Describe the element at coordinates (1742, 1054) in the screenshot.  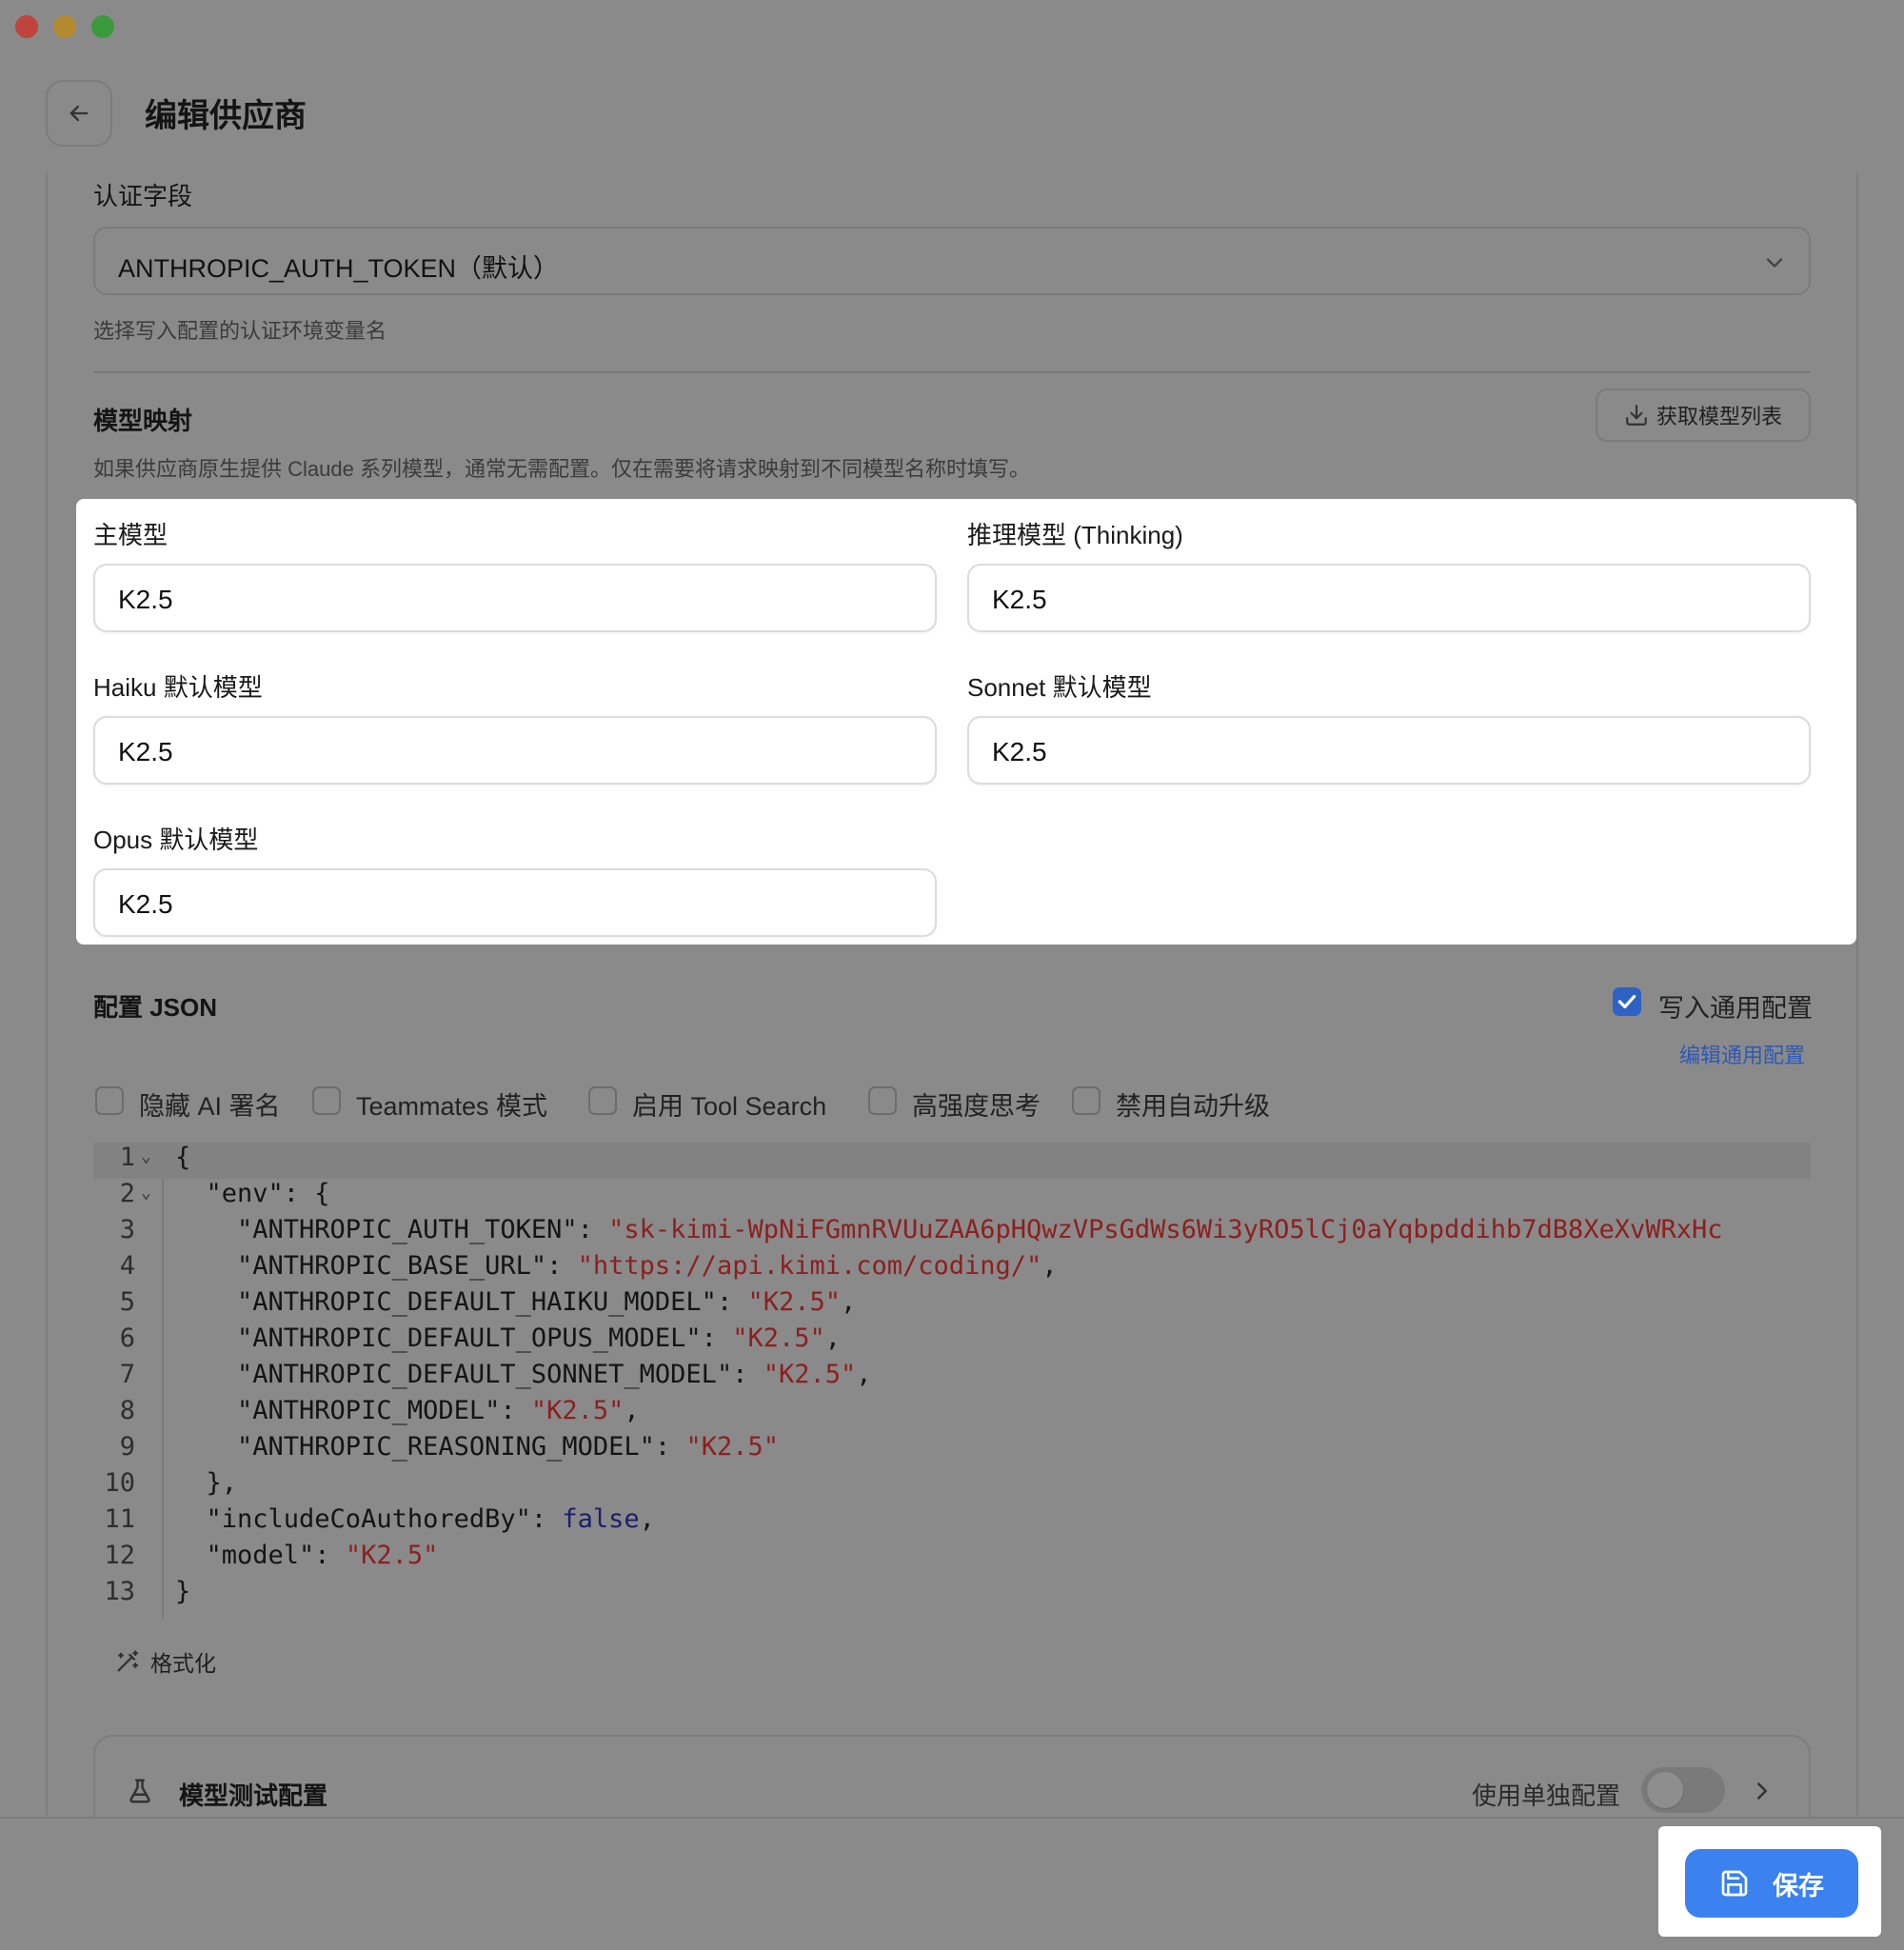
I see `edit-common-config-link: 编辑通用配置` at that location.